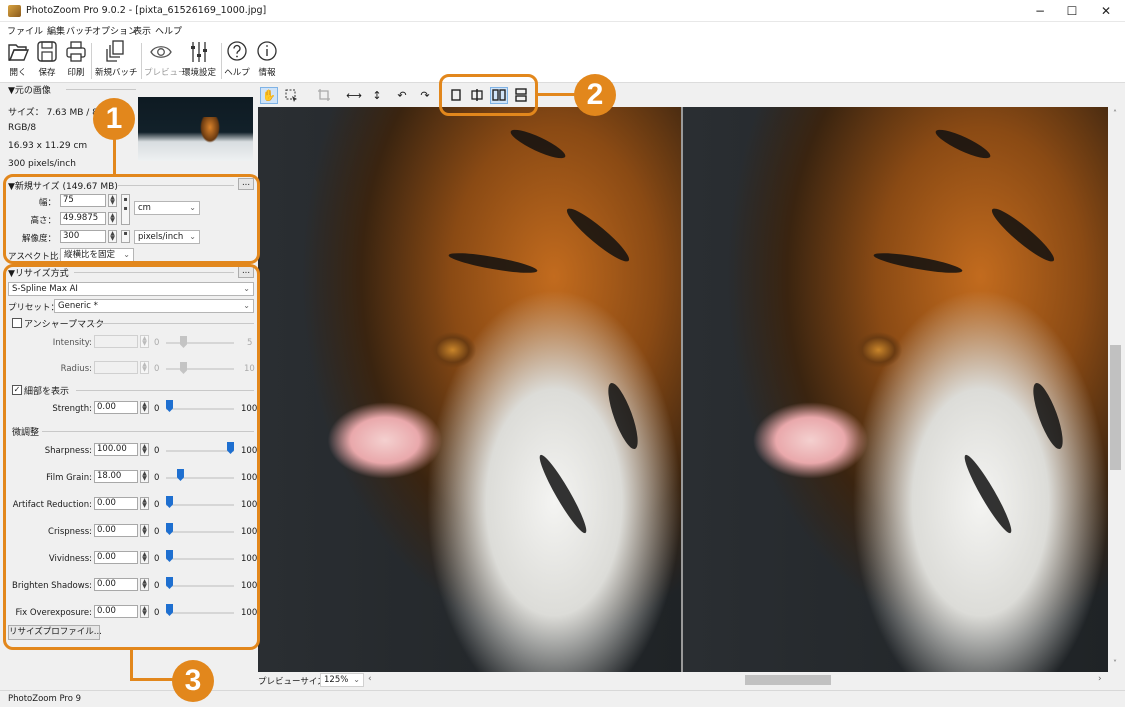  Describe the element at coordinates (562, 698) in the screenshot. I see `status-bar: PhotoZoom Pro 9` at that location.